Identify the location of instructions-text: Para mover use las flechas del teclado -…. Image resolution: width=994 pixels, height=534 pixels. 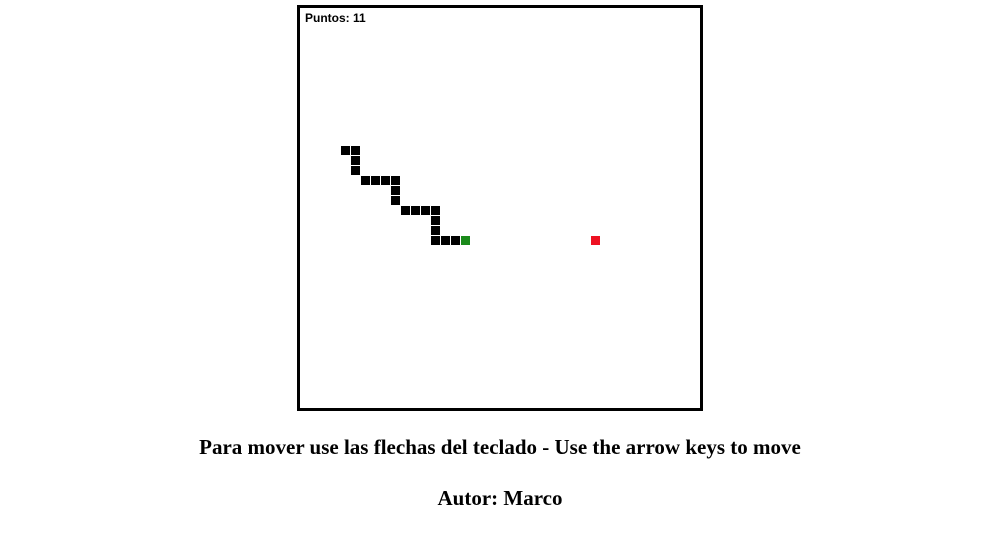
(500, 447).